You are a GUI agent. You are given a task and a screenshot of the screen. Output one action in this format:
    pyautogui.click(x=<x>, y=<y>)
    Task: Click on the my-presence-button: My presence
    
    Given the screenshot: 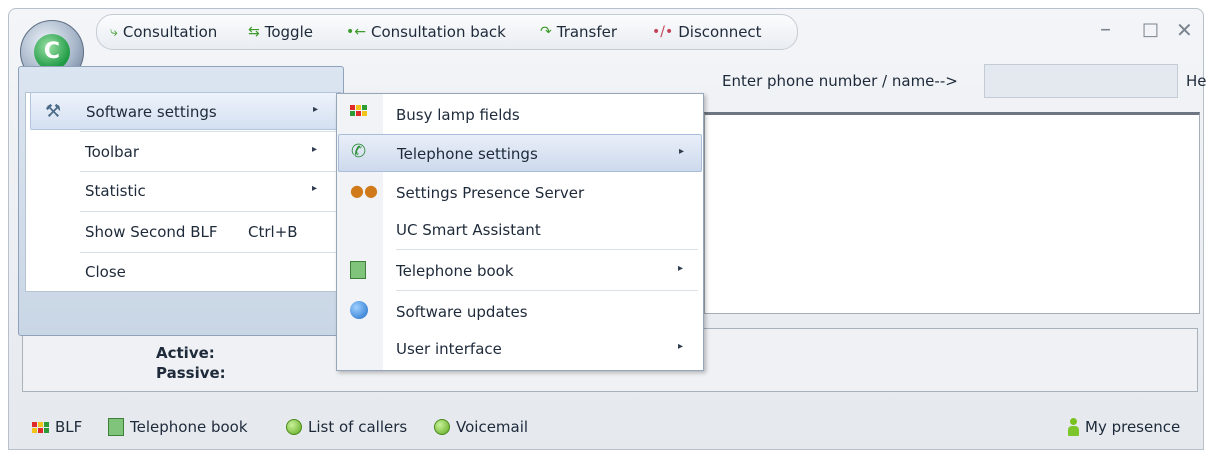 What is the action you would take?
    pyautogui.click(x=1124, y=427)
    